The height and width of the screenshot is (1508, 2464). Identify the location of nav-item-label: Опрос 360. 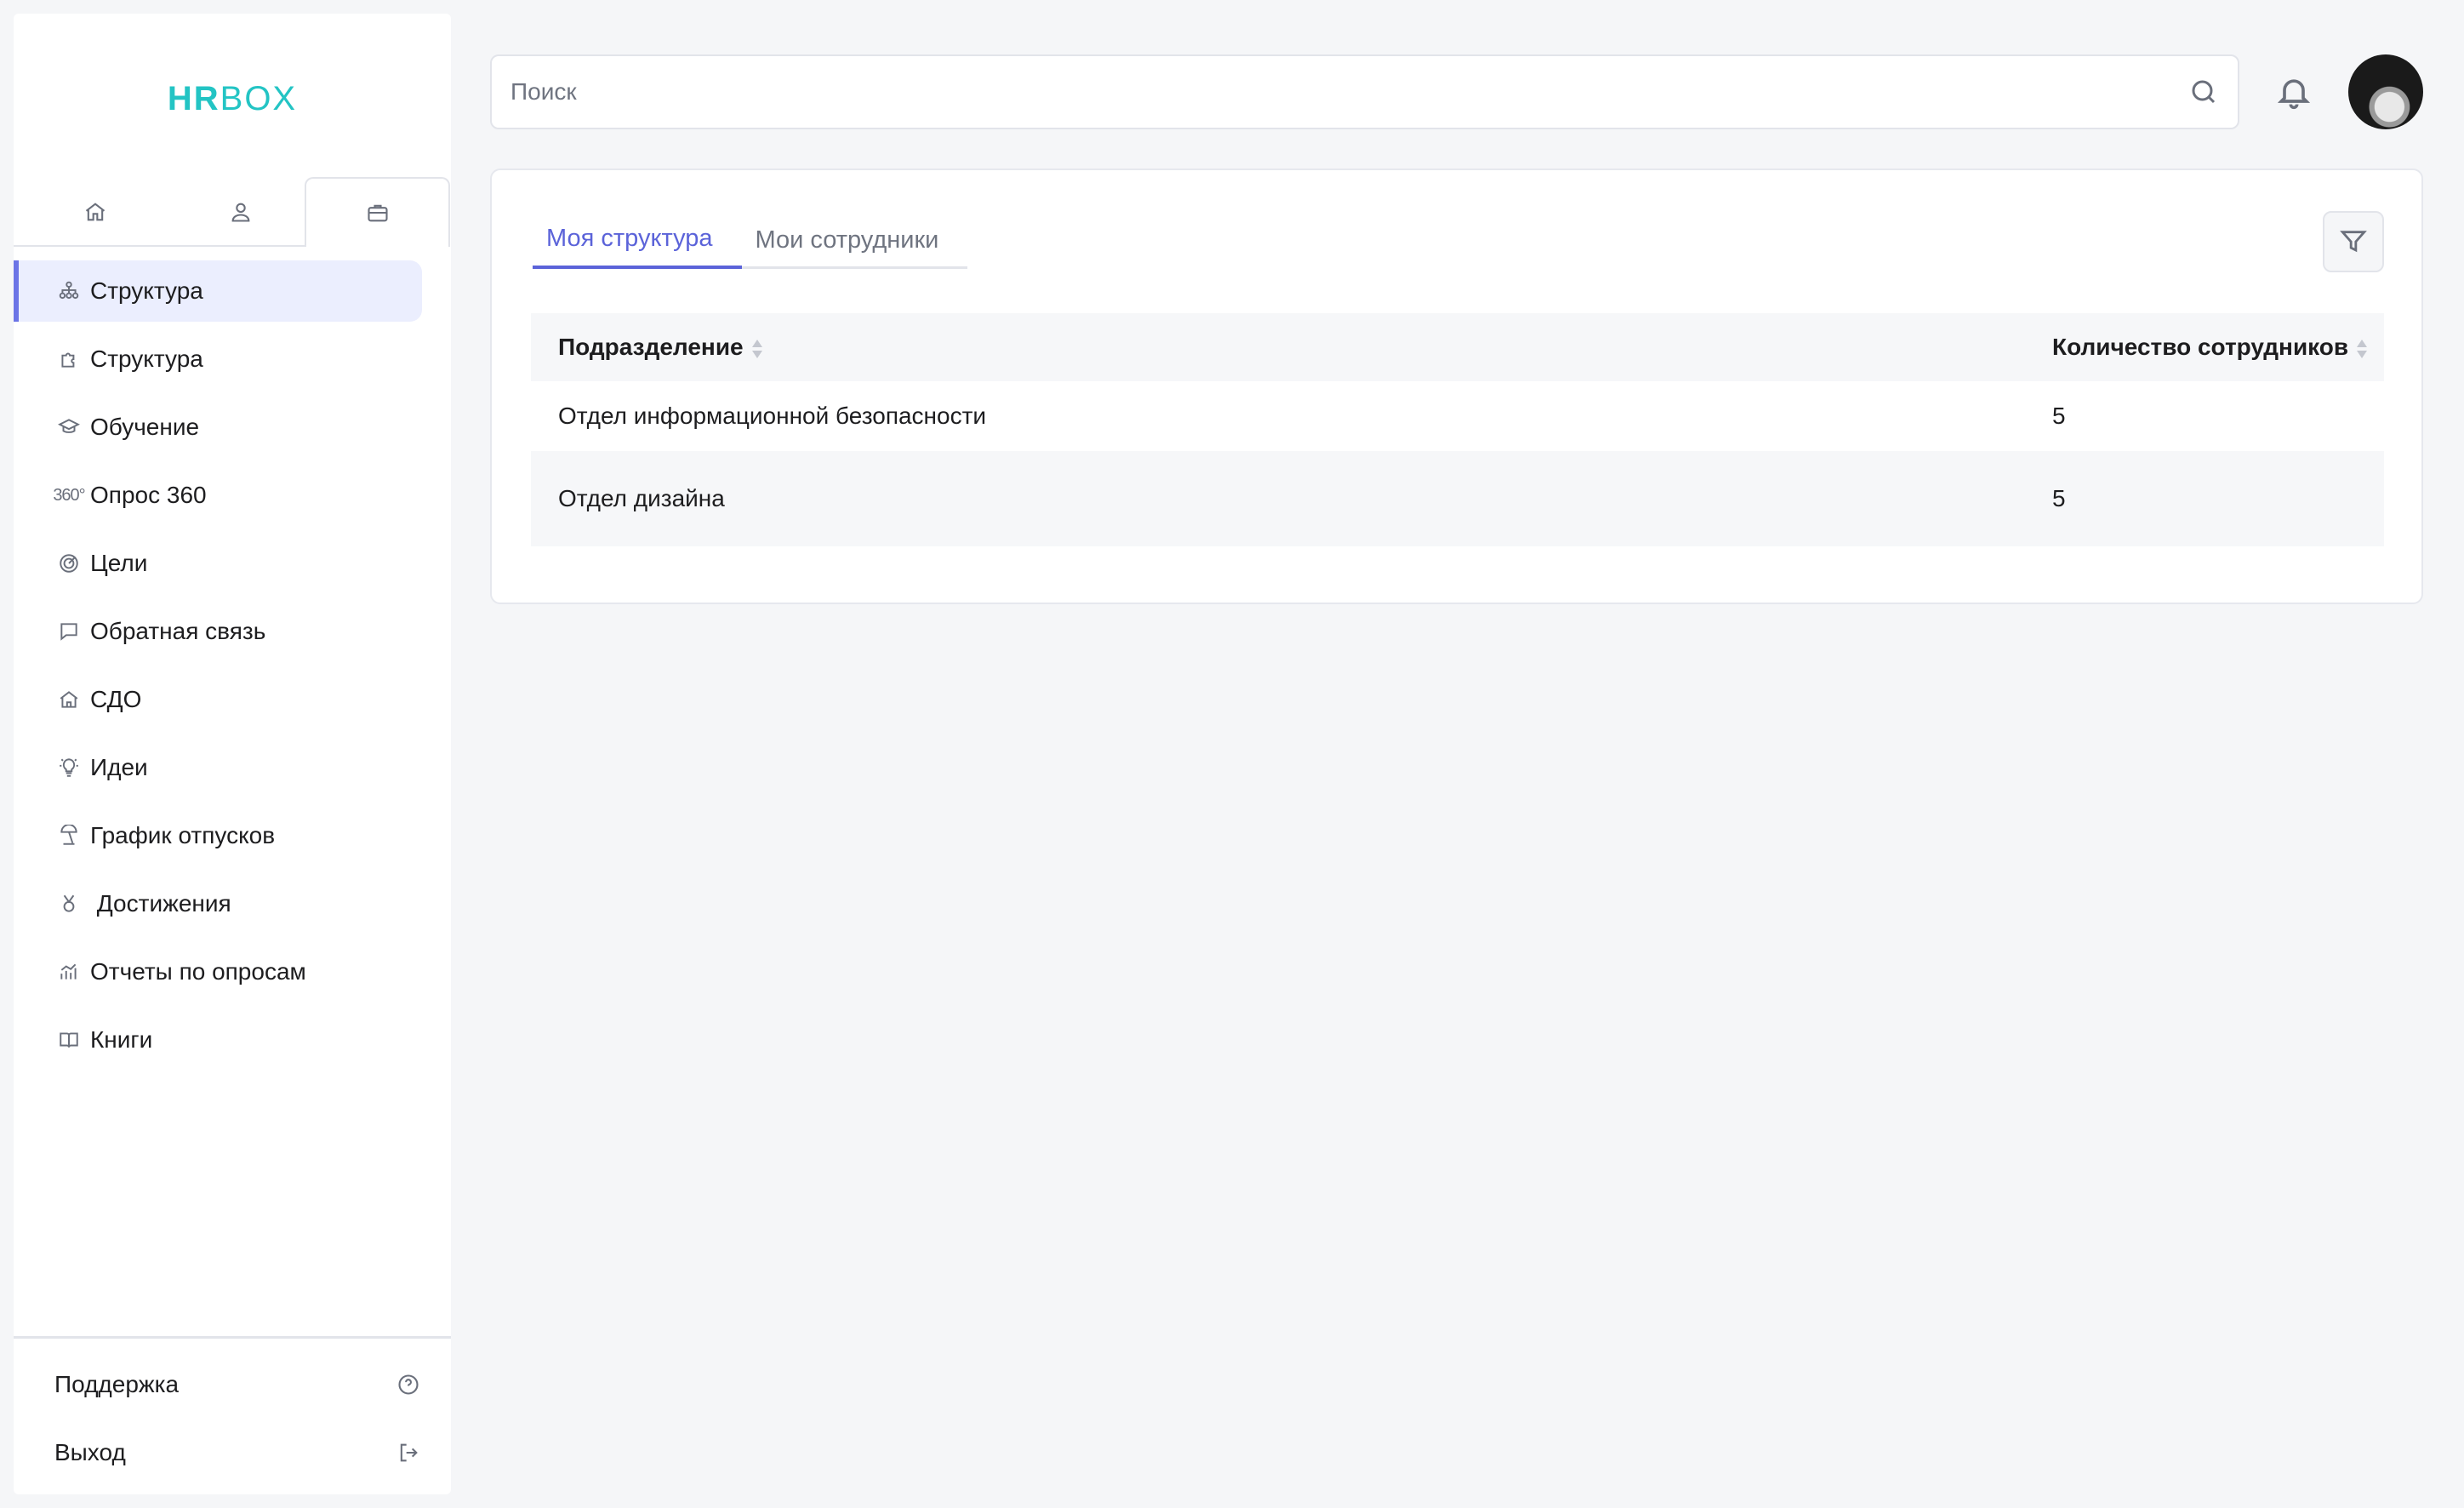
(148, 495).